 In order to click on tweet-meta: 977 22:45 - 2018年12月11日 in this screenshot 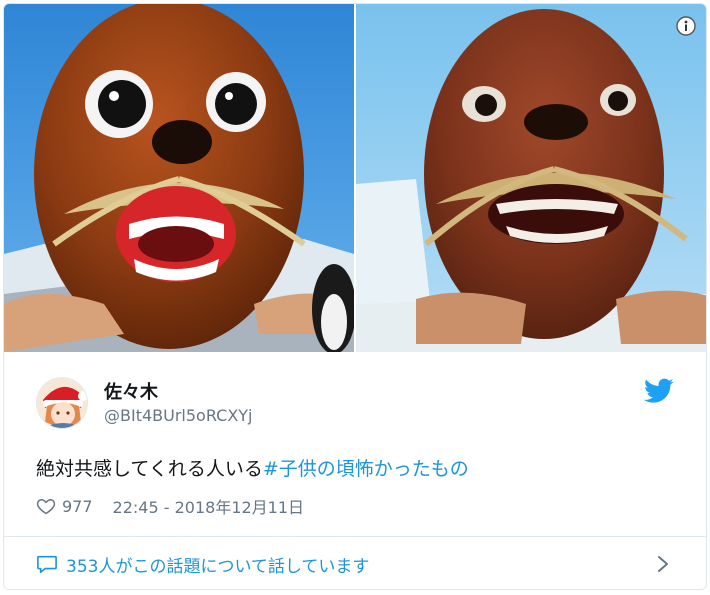, I will do `click(170, 506)`.